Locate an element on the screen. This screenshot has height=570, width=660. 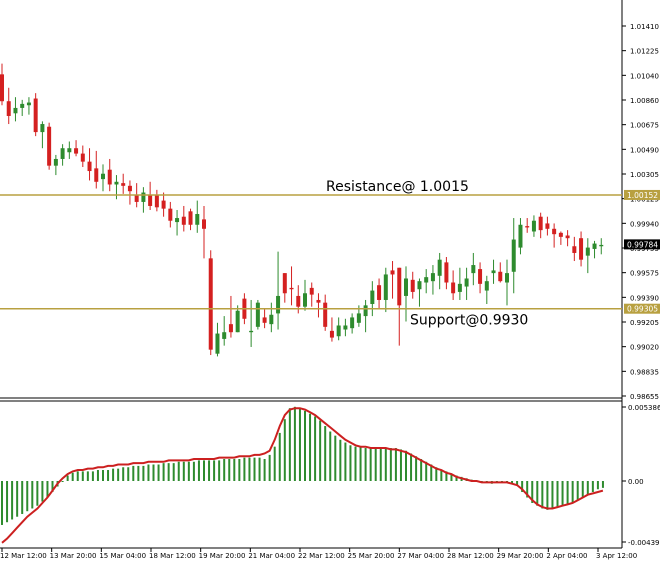
resistance-label: Resistance@ 1.0015 is located at coordinates (397, 187).